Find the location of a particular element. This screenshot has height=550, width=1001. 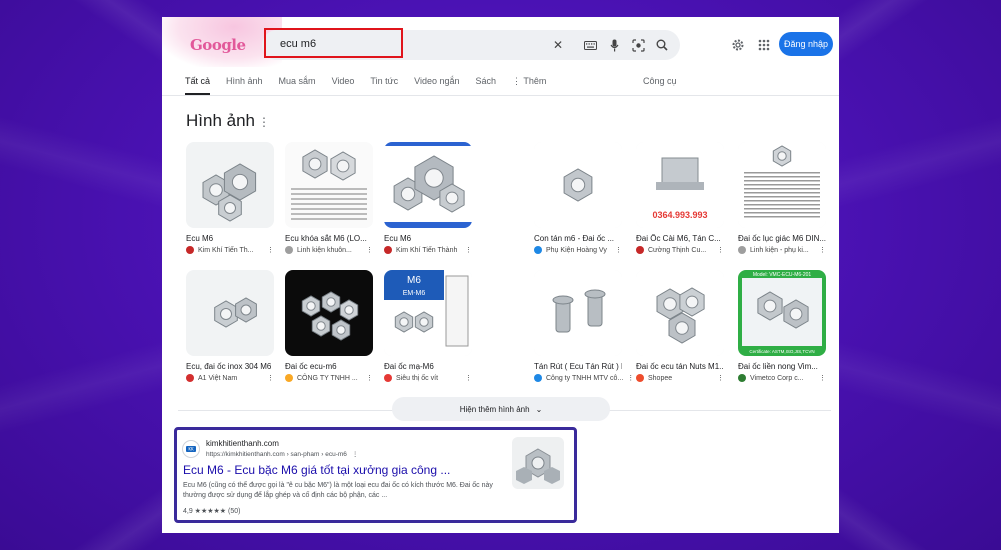

image-source: Cường Thịnh Cu... ⋮ is located at coordinates (680, 250).